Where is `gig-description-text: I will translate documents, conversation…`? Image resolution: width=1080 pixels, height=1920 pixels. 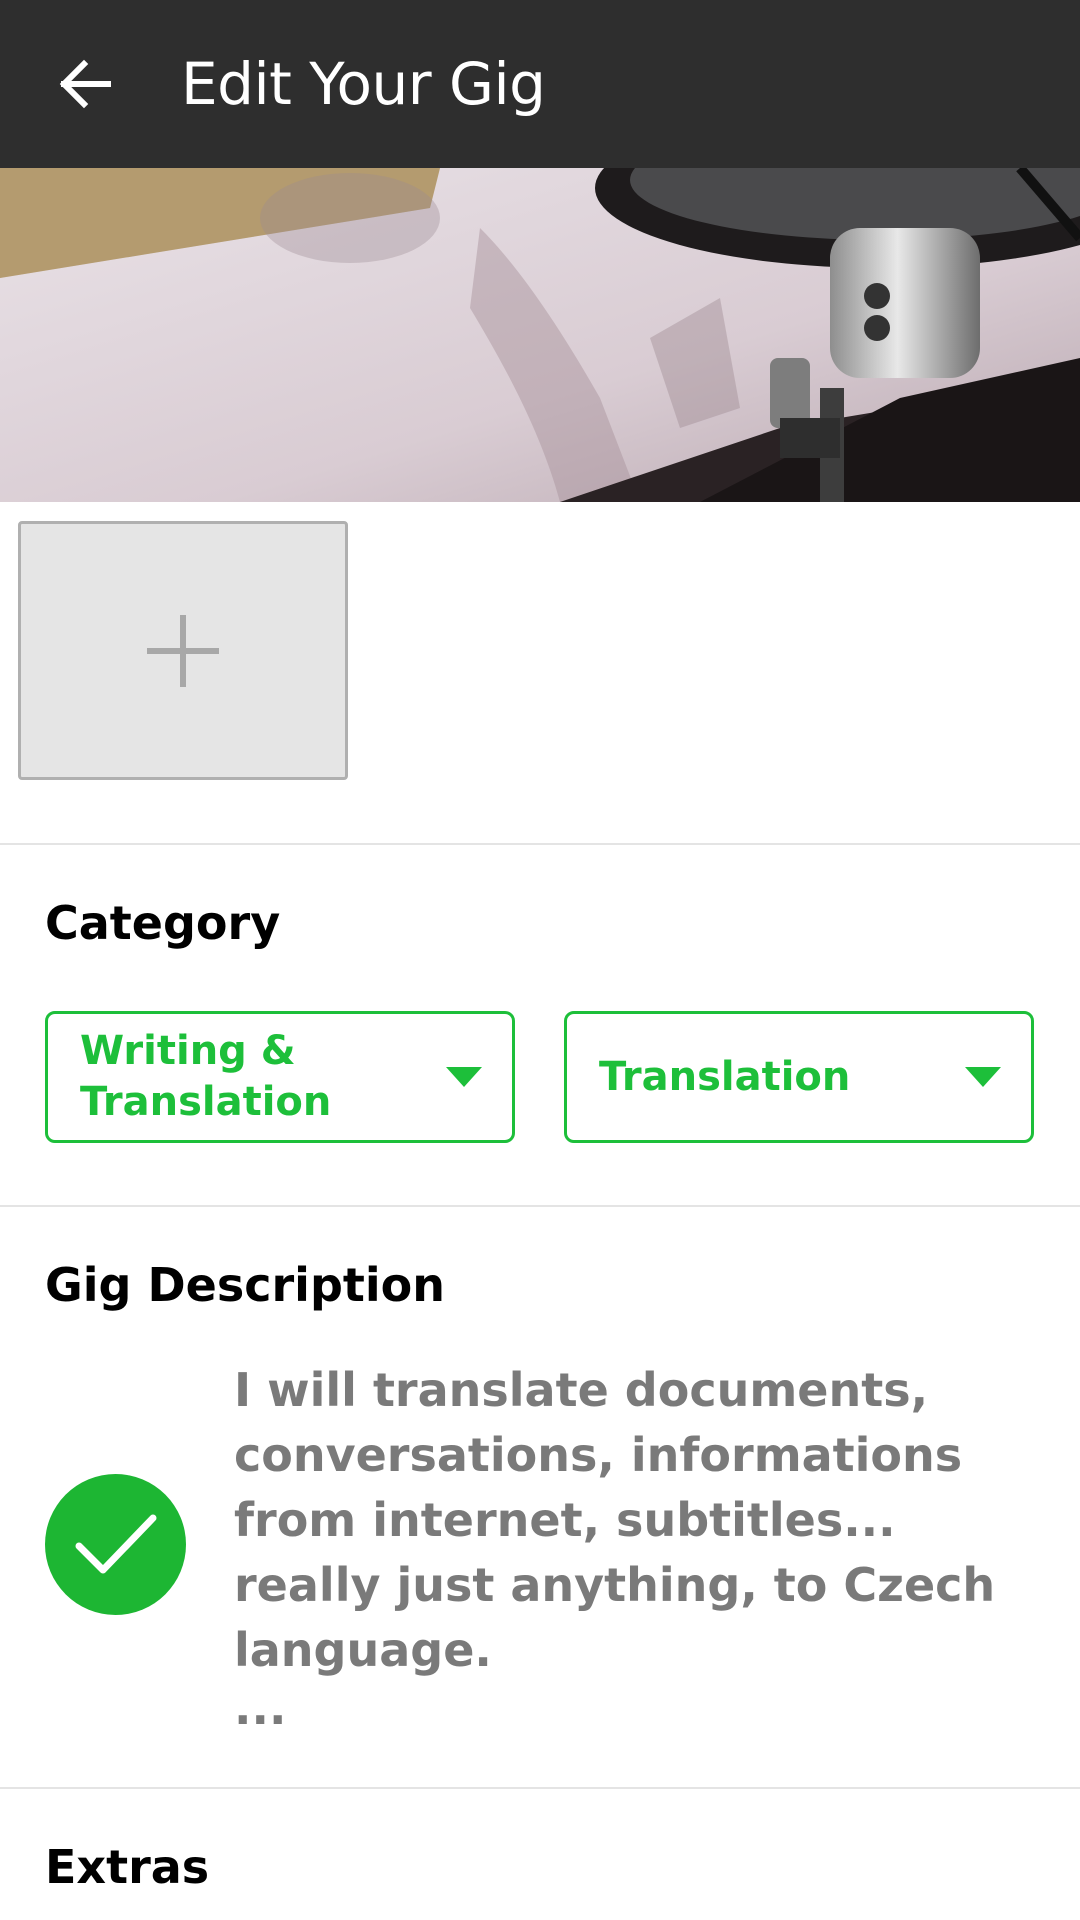 gig-description-text: I will translate documents, conversation… is located at coordinates (634, 1545).